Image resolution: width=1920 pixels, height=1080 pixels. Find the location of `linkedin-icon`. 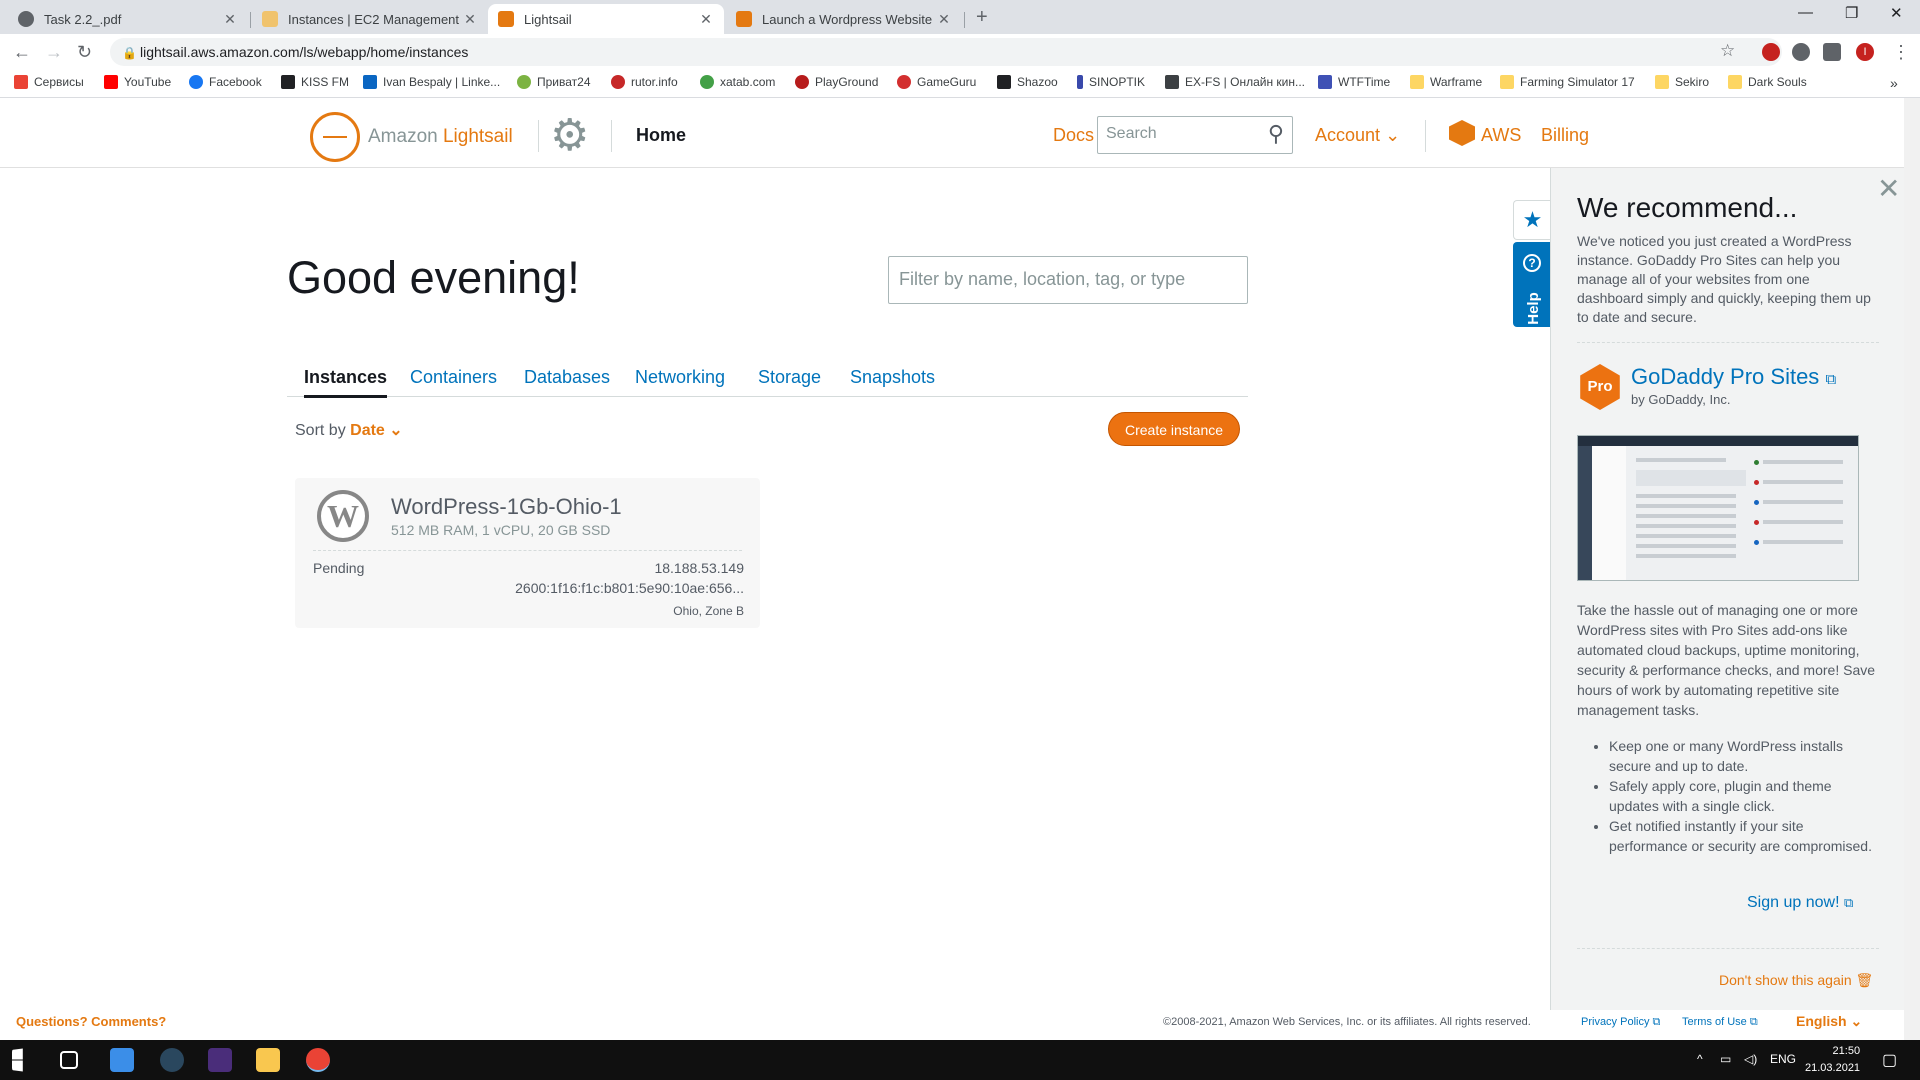

linkedin-icon is located at coordinates (370, 82).